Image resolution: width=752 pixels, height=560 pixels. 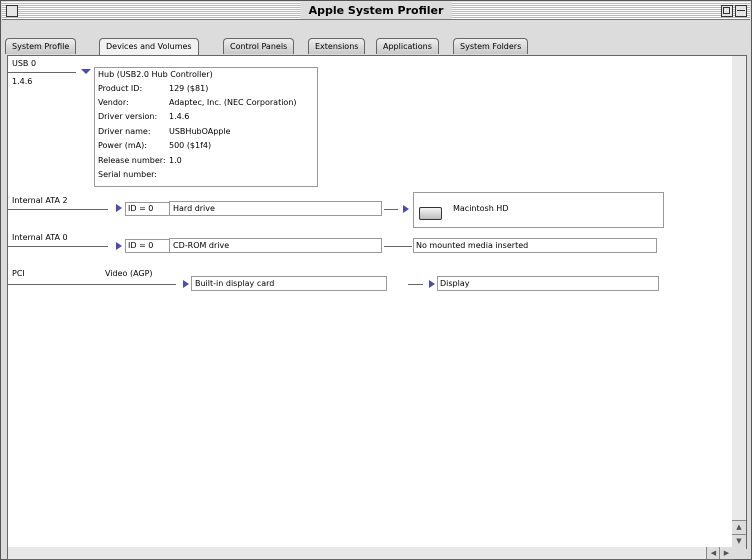 I want to click on tab-applications: Applications, so click(x=407, y=46).